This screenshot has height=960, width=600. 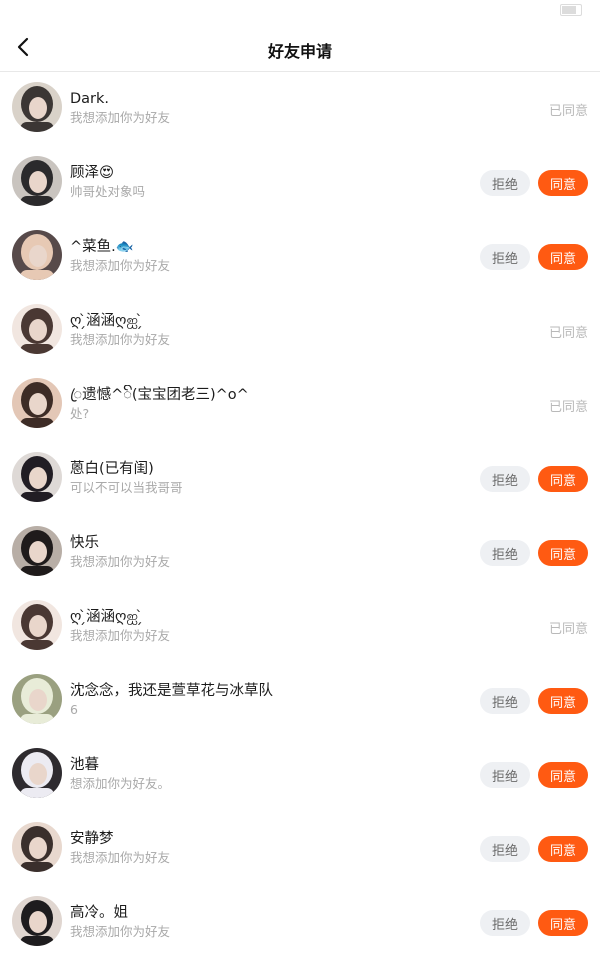 I want to click on request-name: 安静梦, so click(x=92, y=839).